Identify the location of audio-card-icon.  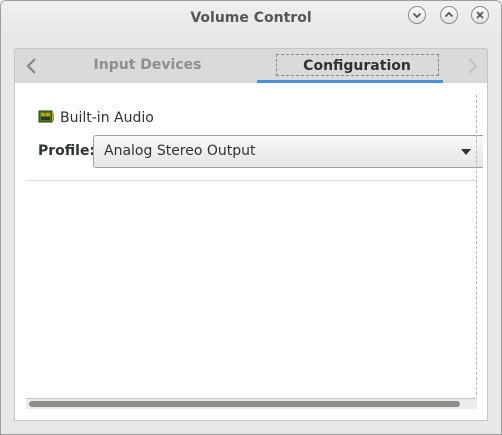
(46, 116).